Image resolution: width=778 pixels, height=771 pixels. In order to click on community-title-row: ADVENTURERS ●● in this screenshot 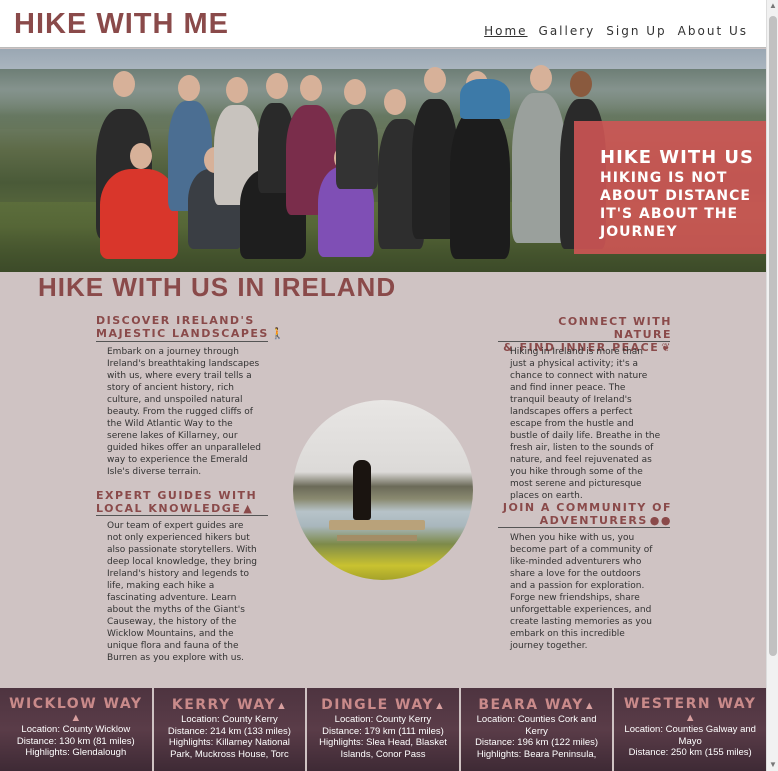, I will do `click(585, 520)`.